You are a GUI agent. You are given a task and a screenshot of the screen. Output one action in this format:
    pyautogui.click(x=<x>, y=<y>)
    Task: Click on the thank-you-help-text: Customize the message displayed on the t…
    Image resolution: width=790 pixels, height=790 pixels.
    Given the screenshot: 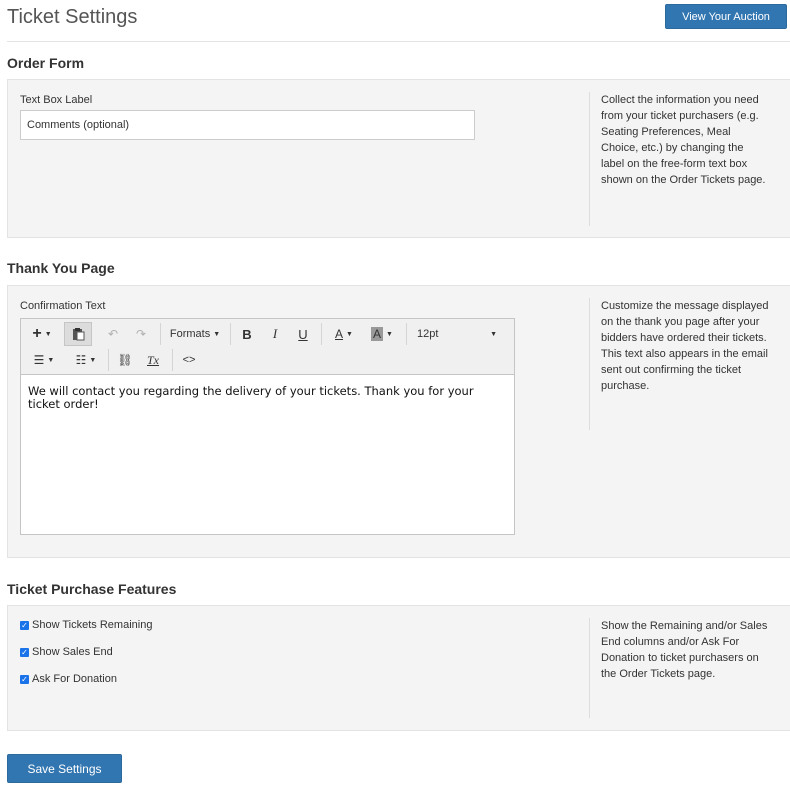 What is the action you would take?
    pyautogui.click(x=685, y=346)
    